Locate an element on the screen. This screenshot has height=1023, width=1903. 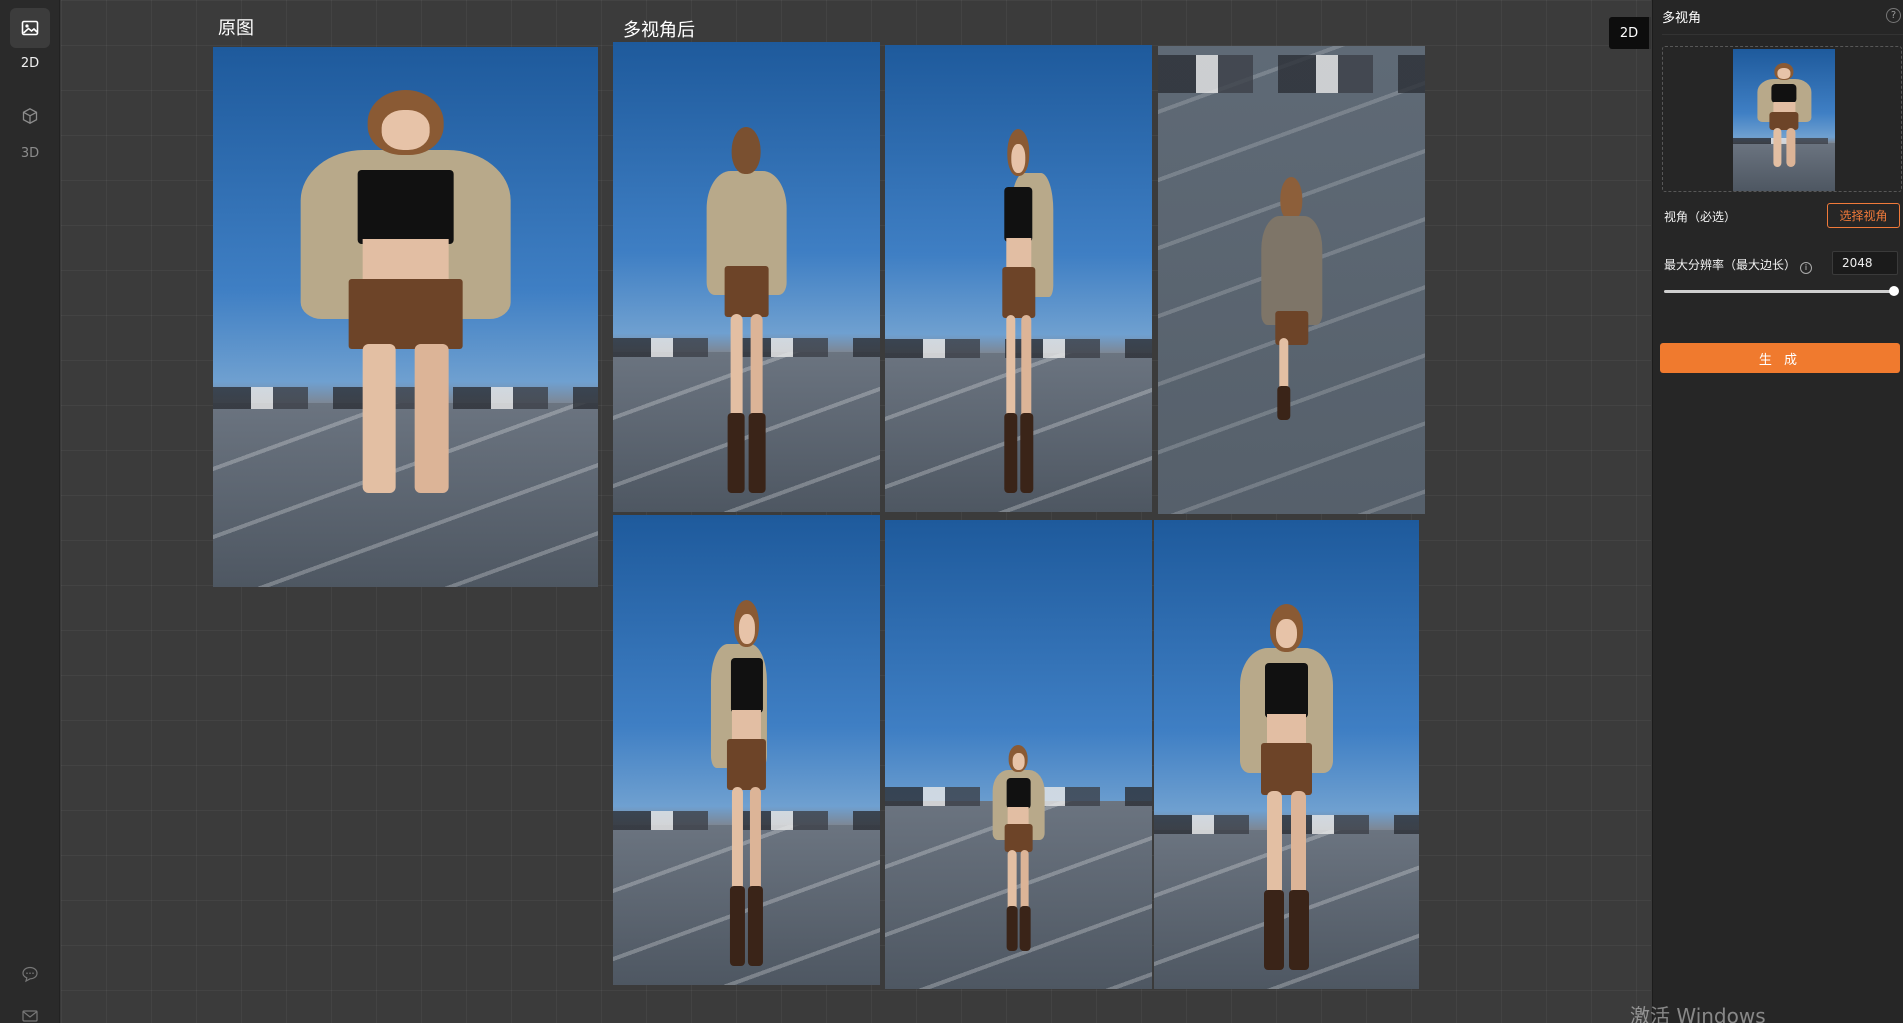
image-icon is located at coordinates (30, 28).